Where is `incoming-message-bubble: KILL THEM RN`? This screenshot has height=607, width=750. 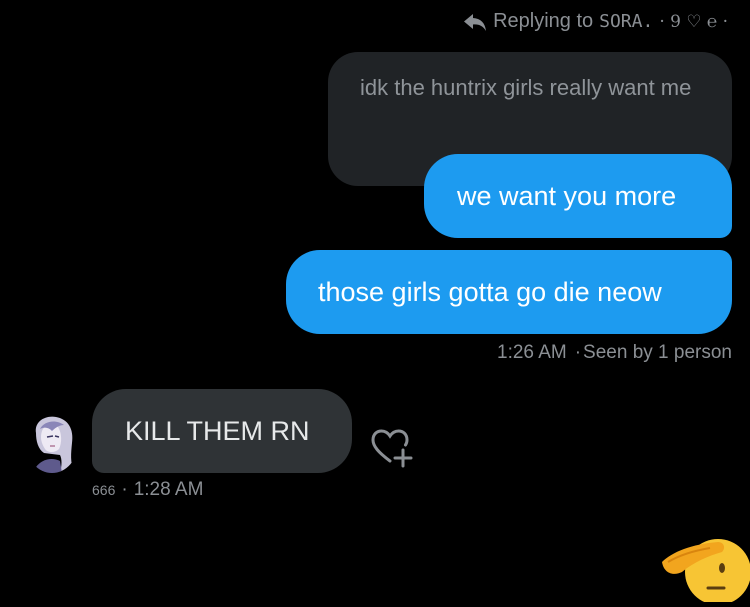
incoming-message-bubble: KILL THEM RN is located at coordinates (222, 431).